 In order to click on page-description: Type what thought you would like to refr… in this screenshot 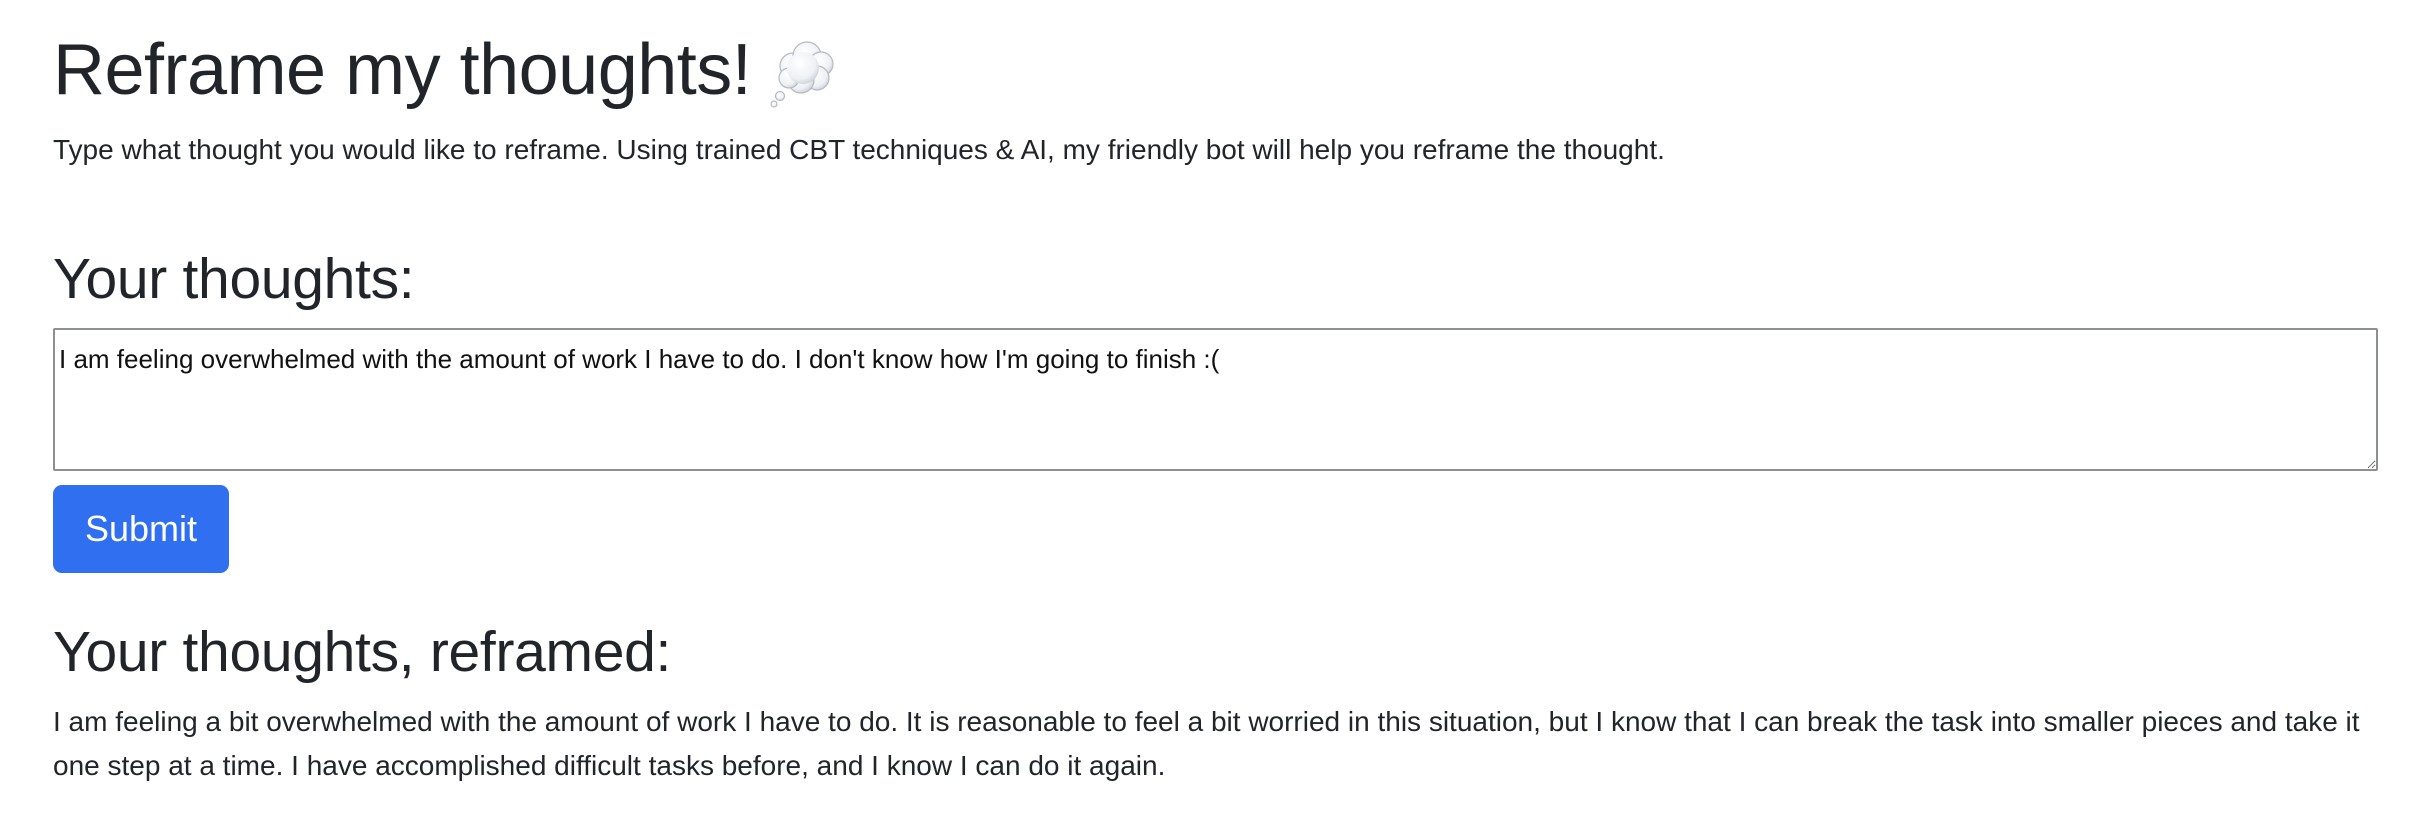, I will do `click(859, 149)`.